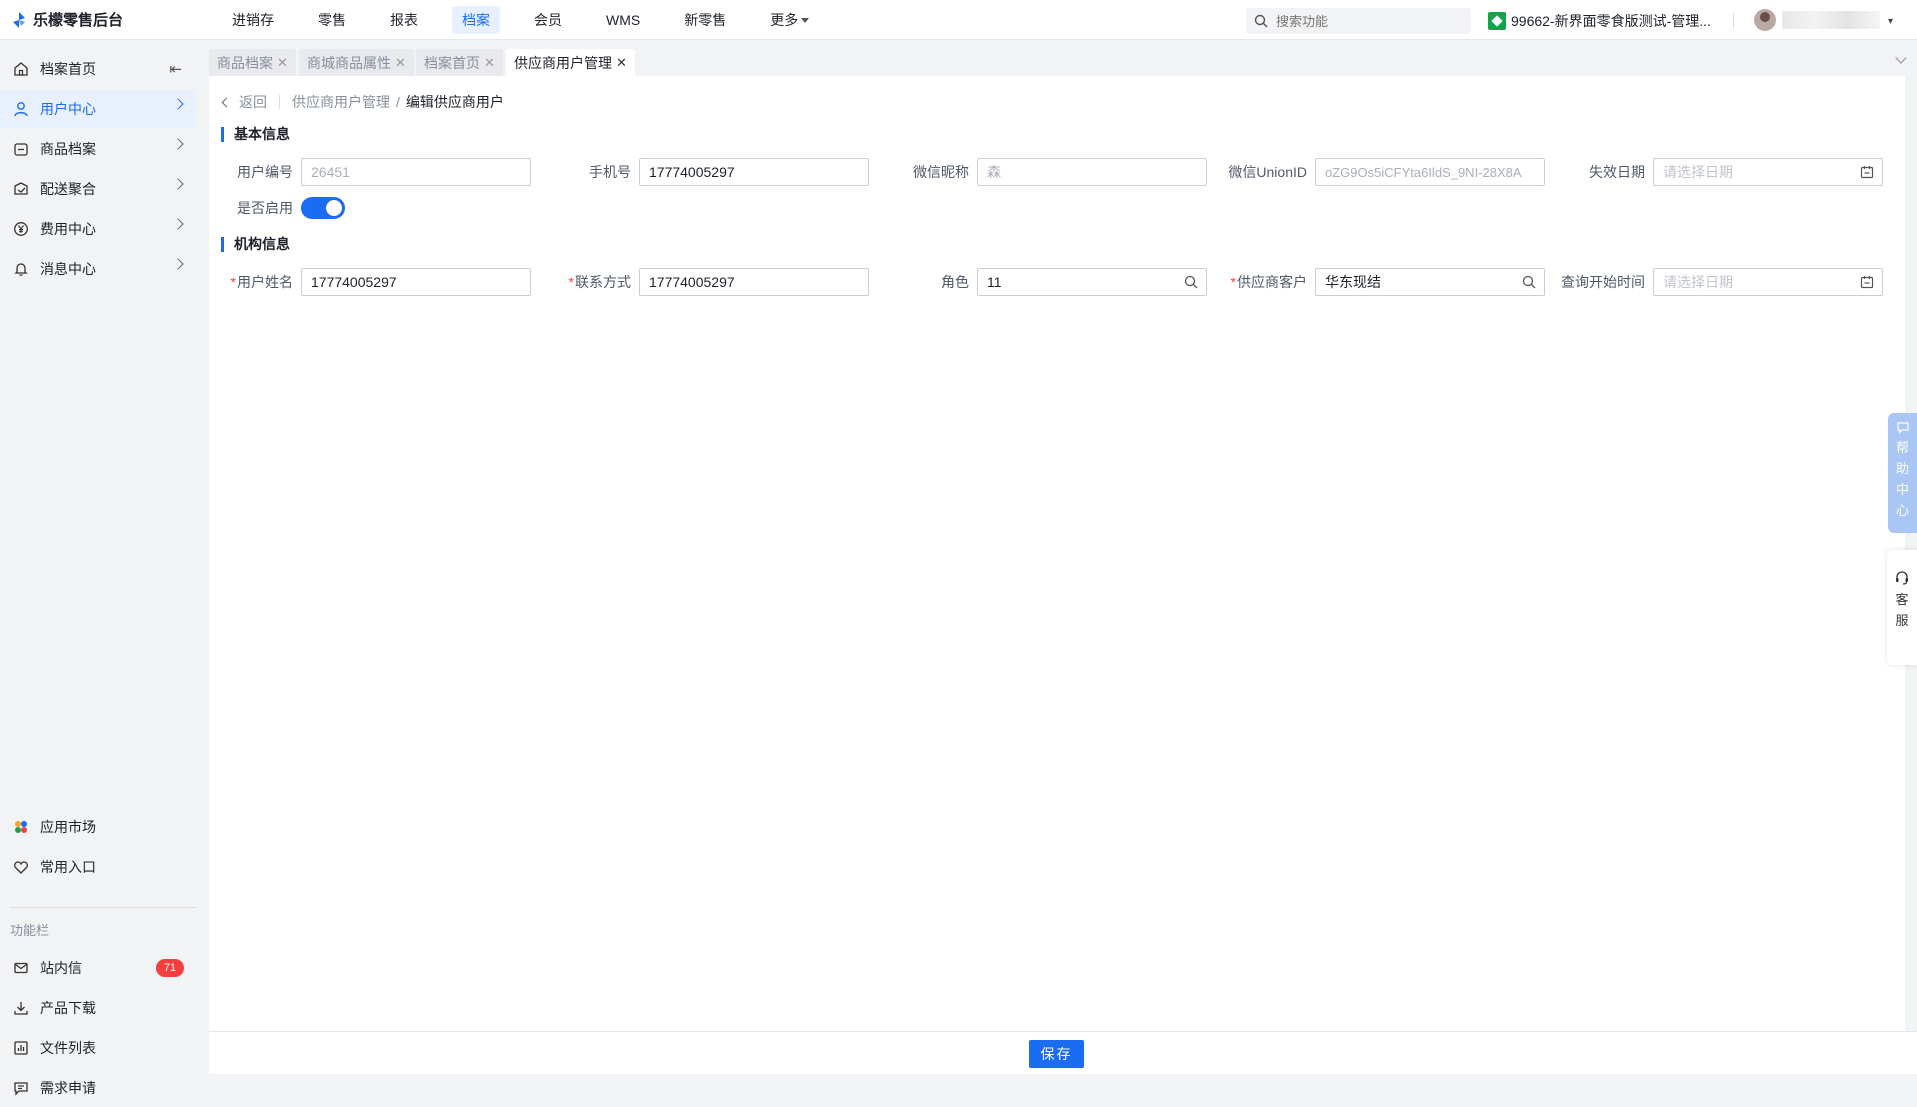 The image size is (1917, 1107). What do you see at coordinates (593, 282) in the screenshot?
I see `field-label: *联系方式` at bounding box center [593, 282].